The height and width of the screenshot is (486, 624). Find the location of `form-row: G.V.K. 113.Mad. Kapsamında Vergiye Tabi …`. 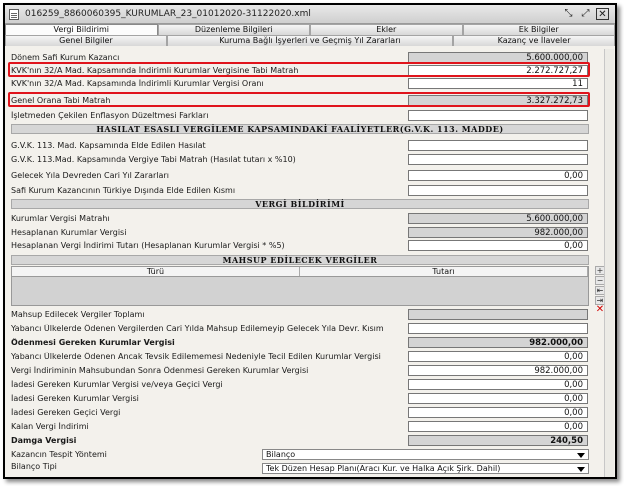

form-row: G.V.K. 113.Mad. Kapsamında Vergiye Tabi … is located at coordinates (300, 159).